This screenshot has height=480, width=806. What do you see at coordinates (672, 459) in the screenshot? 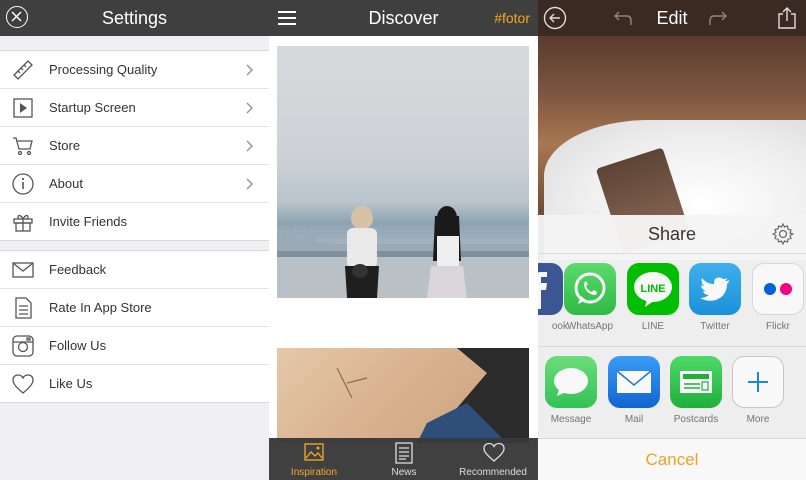
I see `cancel-button: Cancel` at bounding box center [672, 459].